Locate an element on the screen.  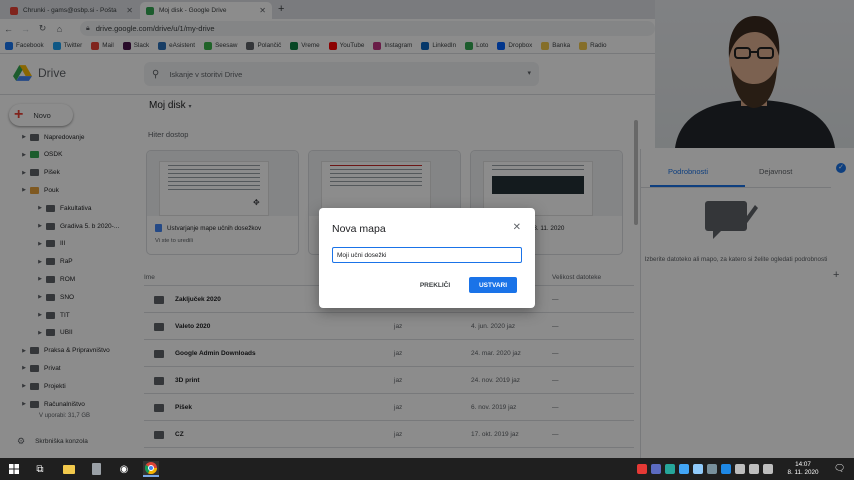
dropbox-icon is located at coordinates (698, 469).